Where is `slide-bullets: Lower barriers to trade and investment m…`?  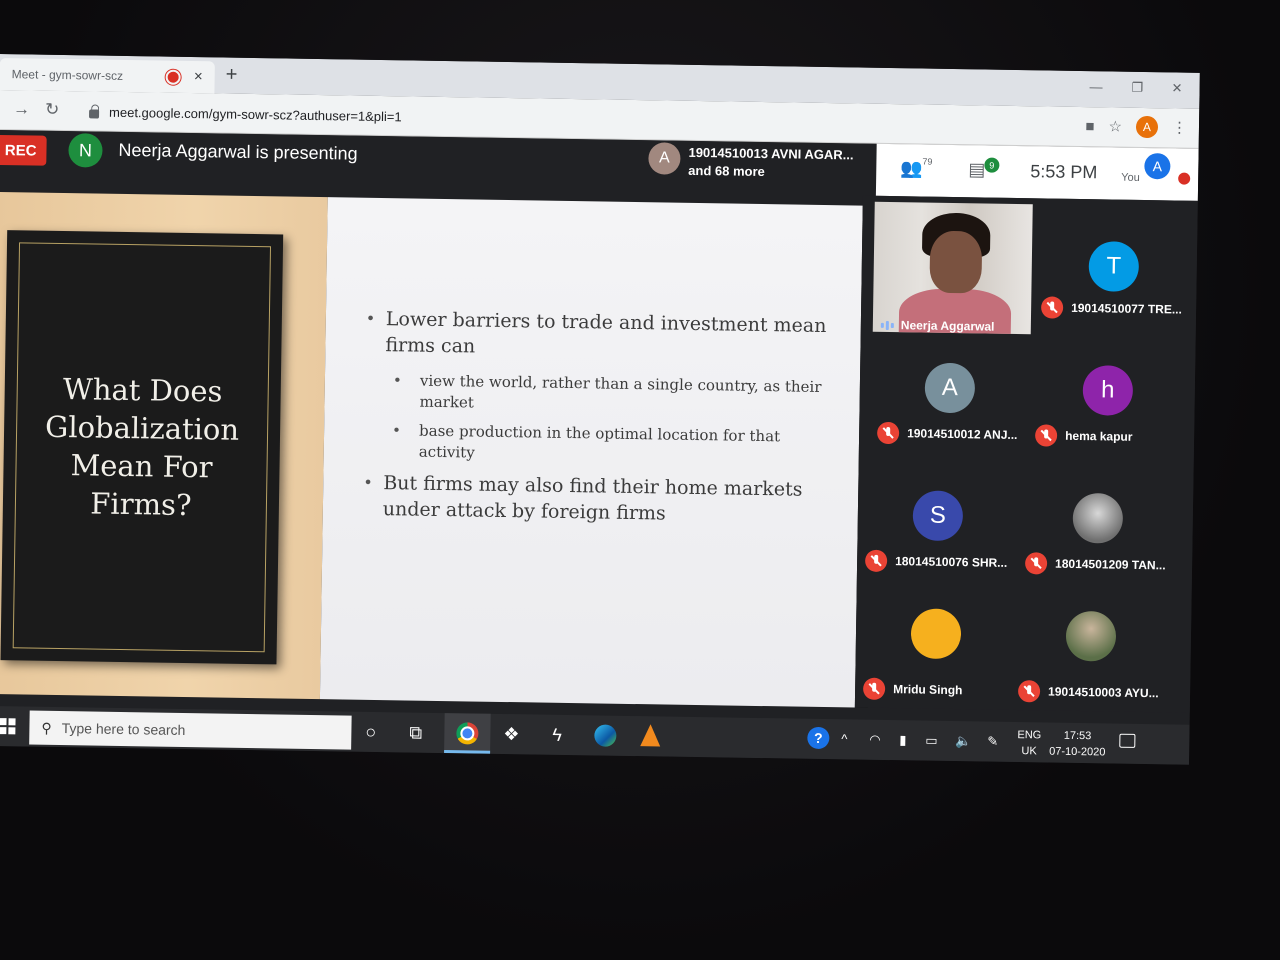
slide-bullets: Lower barriers to trade and investment m… is located at coordinates (600, 423).